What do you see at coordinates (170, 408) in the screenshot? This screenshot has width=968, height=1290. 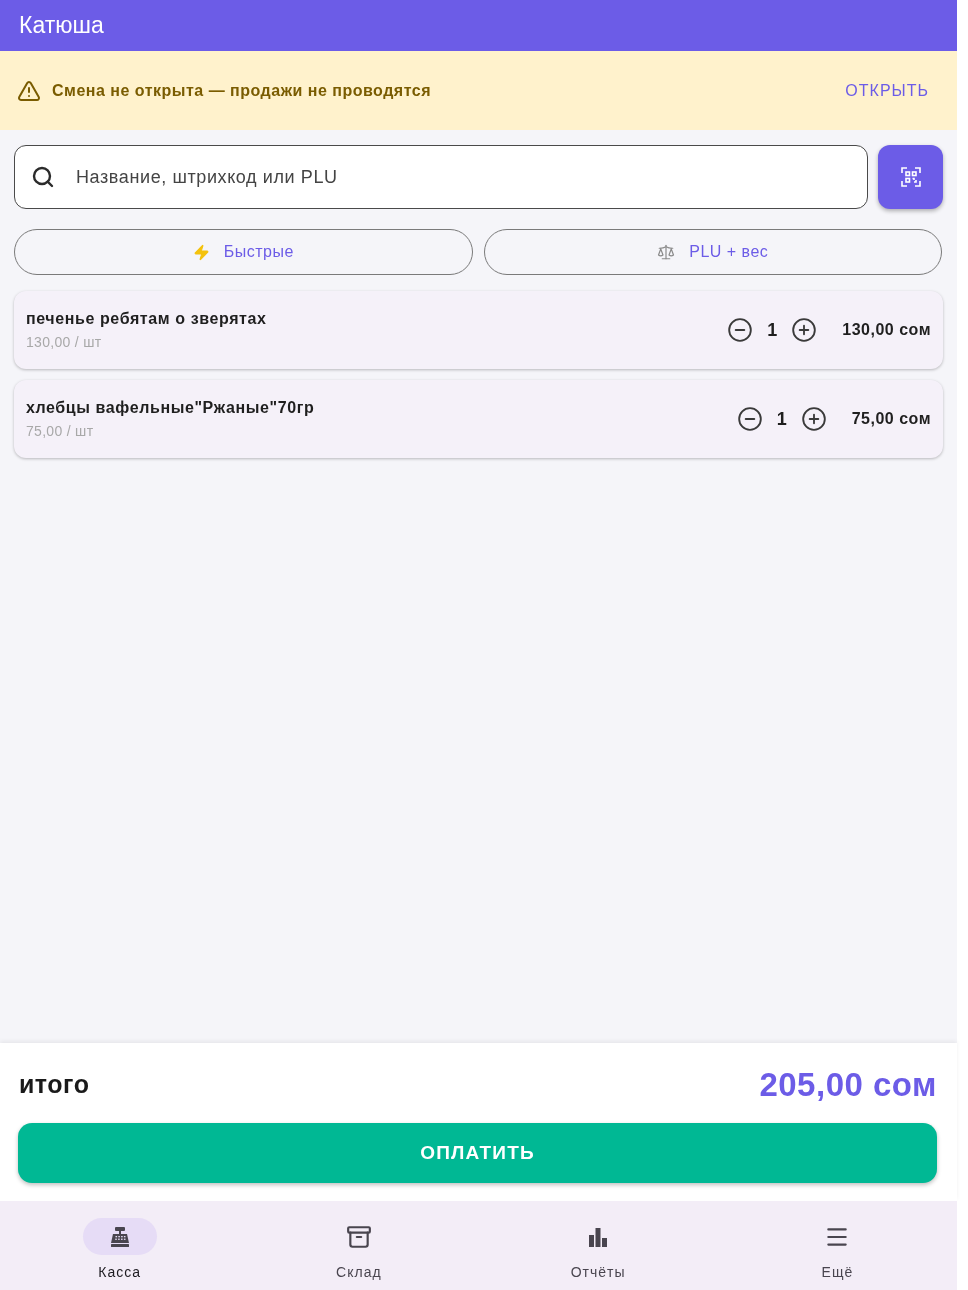 I see `product-name: хлебцы вафельные"Ржаные"70гр` at bounding box center [170, 408].